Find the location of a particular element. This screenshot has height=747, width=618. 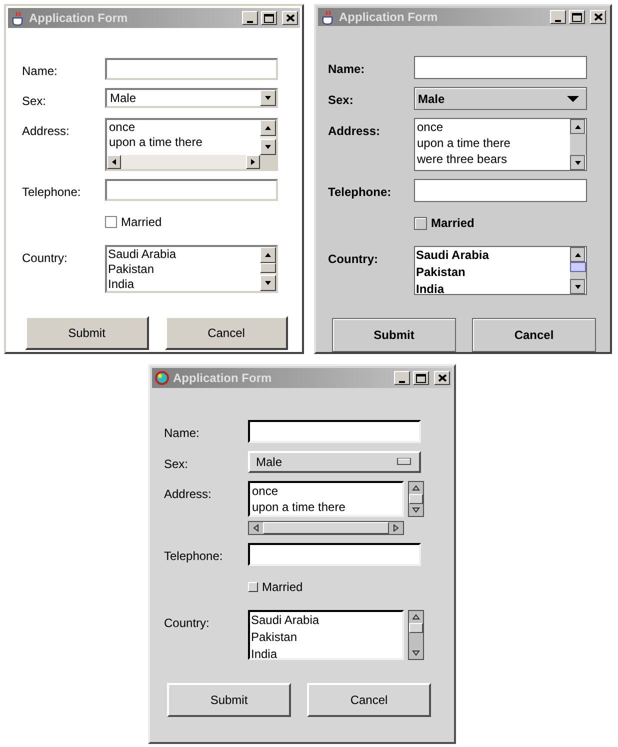

checkbox-label: Married is located at coordinates (282, 587).